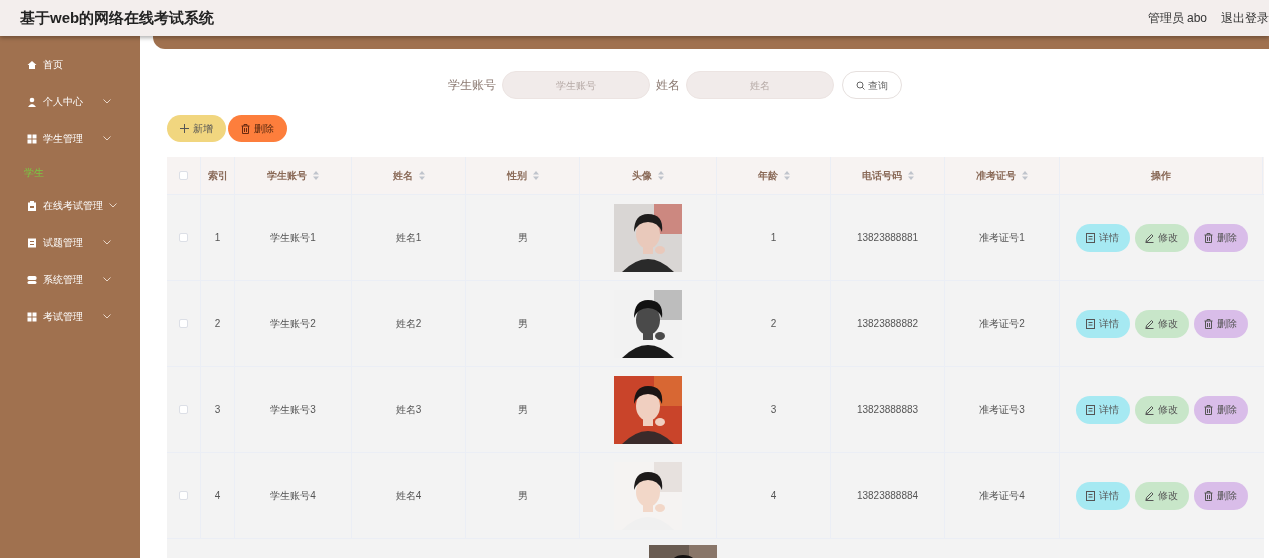 The height and width of the screenshot is (558, 1269). Describe the element at coordinates (642, 176) in the screenshot. I see `column-header: 头像` at that location.